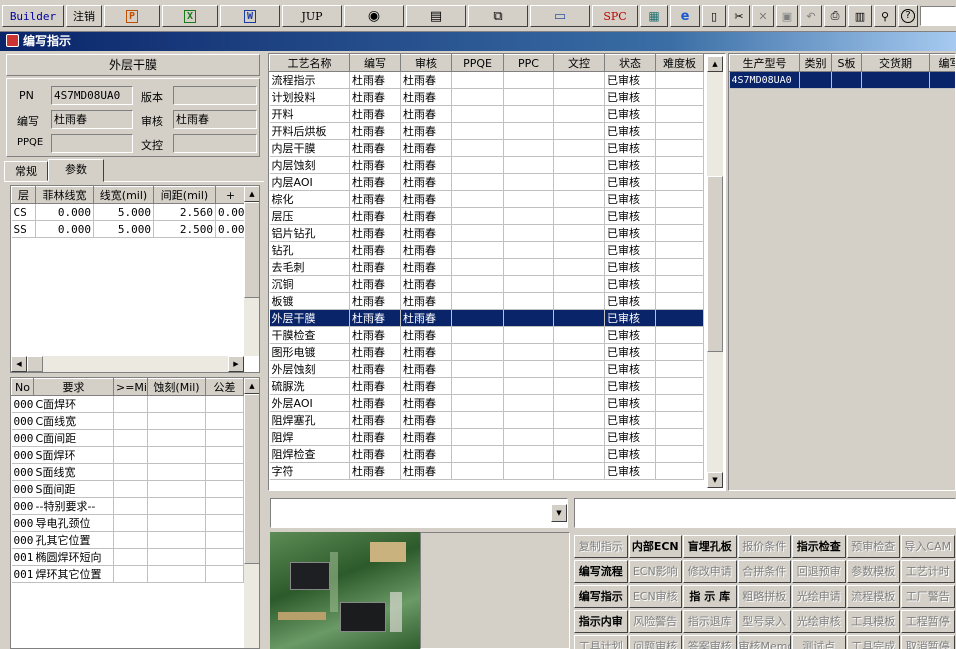 The width and height of the screenshot is (956, 649). What do you see at coordinates (739, 16) in the screenshot?
I see `cut-button: ✂` at bounding box center [739, 16].